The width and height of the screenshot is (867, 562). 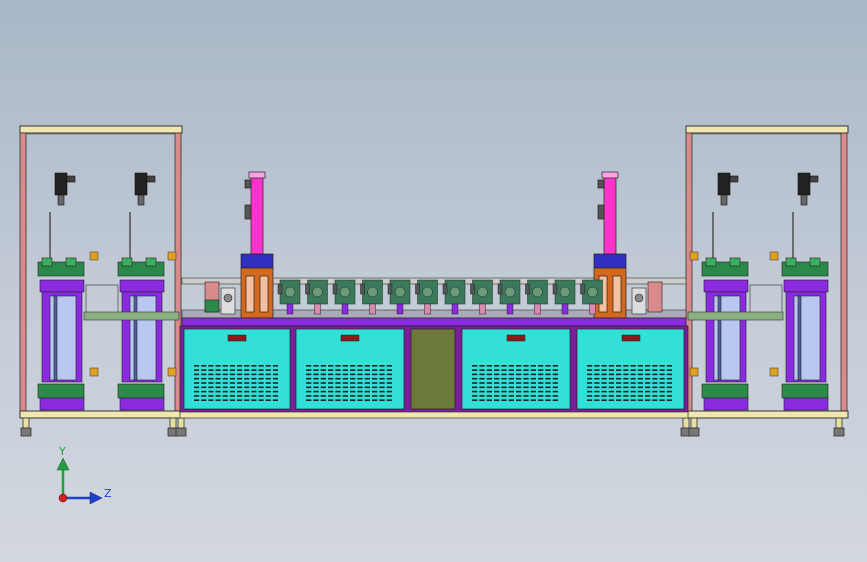 What do you see at coordinates (647, 298) in the screenshot?
I see `right-drive-unit` at bounding box center [647, 298].